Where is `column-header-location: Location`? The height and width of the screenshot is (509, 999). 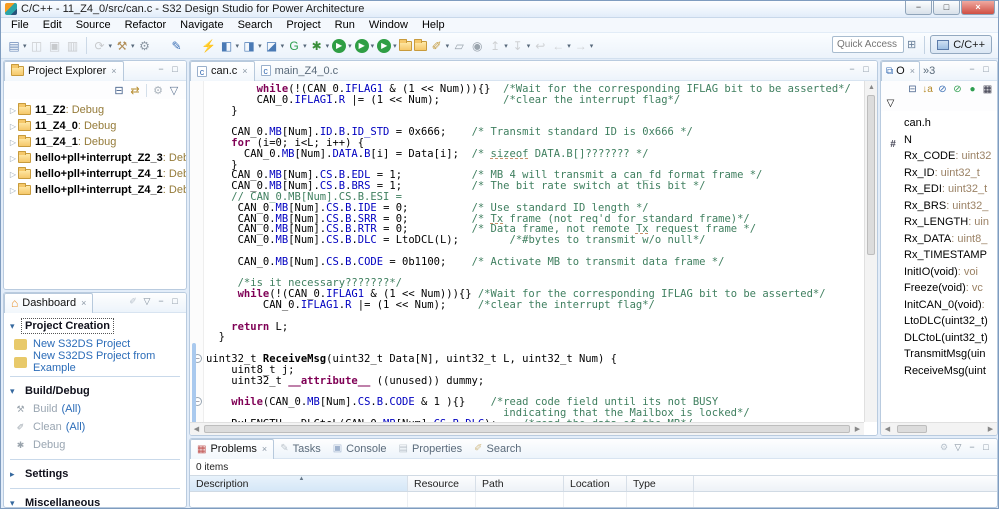
column-header-location: Location is located at coordinates (595, 483).